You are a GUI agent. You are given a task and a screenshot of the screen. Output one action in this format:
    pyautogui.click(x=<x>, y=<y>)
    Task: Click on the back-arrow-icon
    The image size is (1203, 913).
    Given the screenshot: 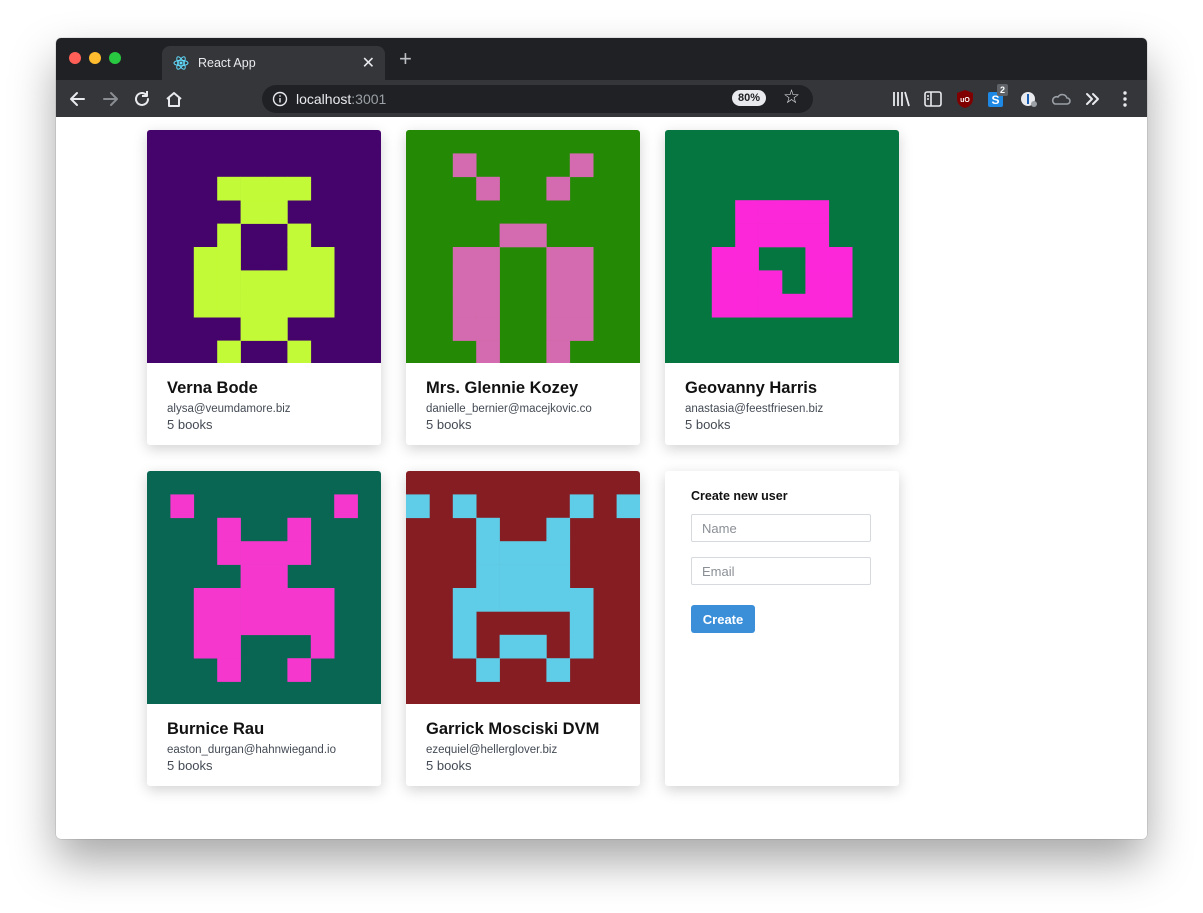 What is the action you would take?
    pyautogui.click(x=78, y=99)
    